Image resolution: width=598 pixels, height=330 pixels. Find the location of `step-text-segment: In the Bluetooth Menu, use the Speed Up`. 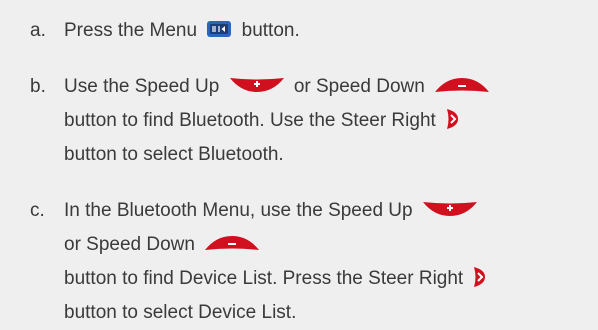

step-text-segment: In the Bluetooth Menu, use the Speed Up is located at coordinates (241, 210).